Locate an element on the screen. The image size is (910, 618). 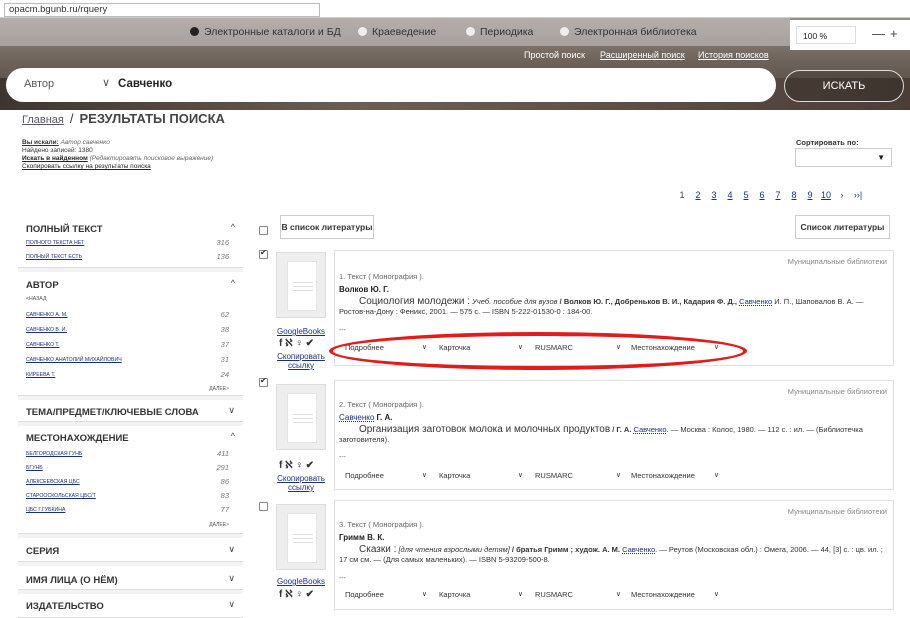
facet-item: ЦБС Г.ГУБКИНА is located at coordinates (126, 510).